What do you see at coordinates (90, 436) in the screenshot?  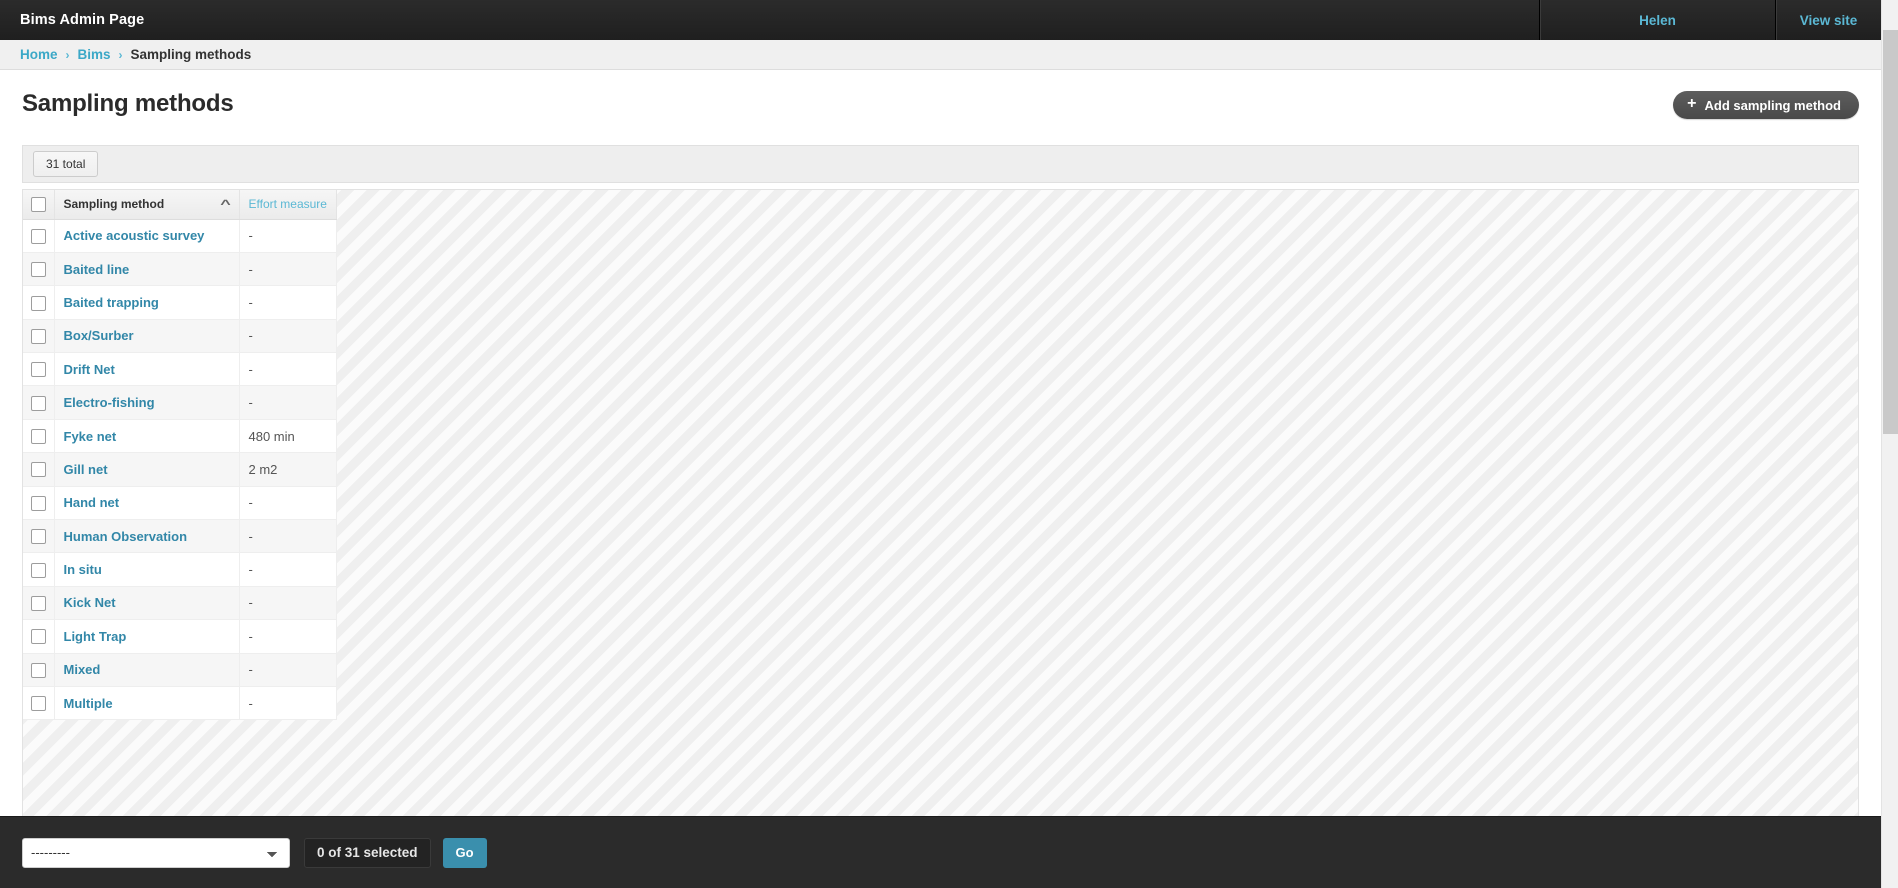 I see `sampling-method-link: Fyke net` at bounding box center [90, 436].